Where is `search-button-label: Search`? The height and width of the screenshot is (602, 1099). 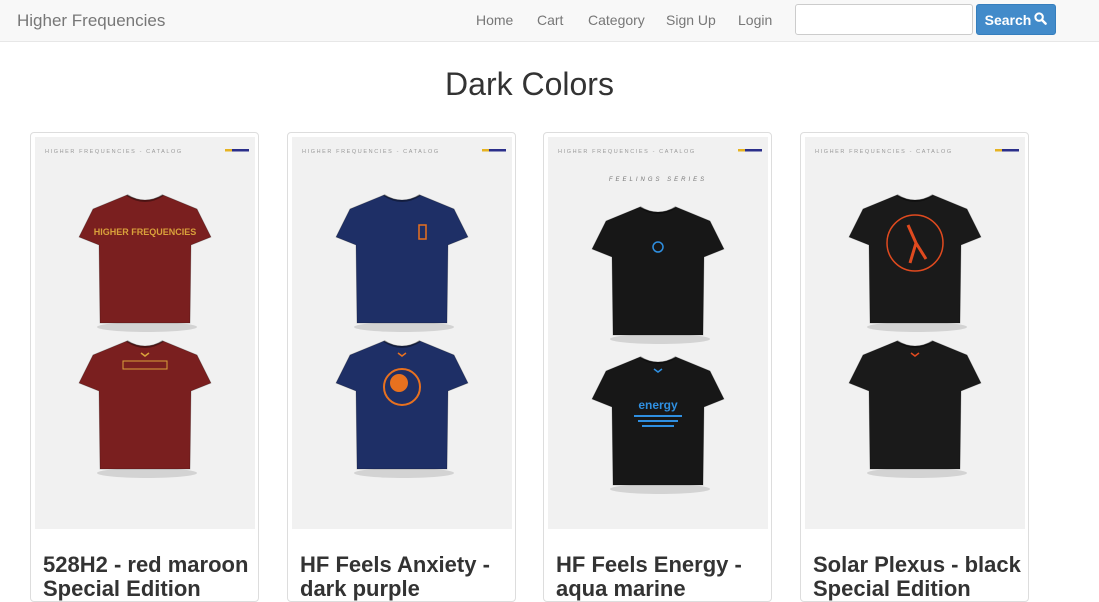 search-button-label: Search is located at coordinates (1008, 19).